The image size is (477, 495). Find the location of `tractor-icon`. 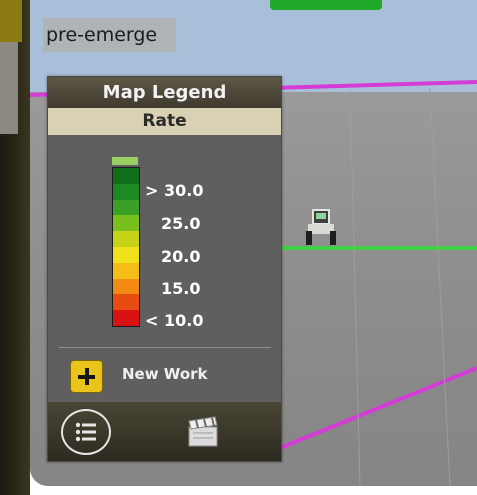

tractor-icon is located at coordinates (321, 227).